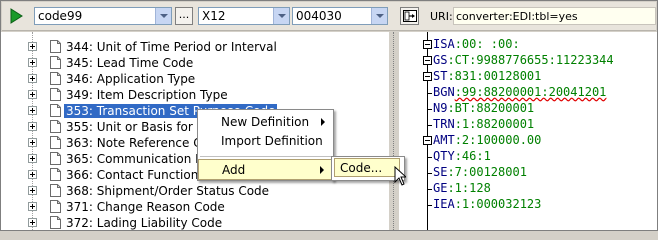 This screenshot has width=658, height=240. What do you see at coordinates (491, 108) in the screenshot?
I see `edi-segment-data: :BT:88200001` at bounding box center [491, 108].